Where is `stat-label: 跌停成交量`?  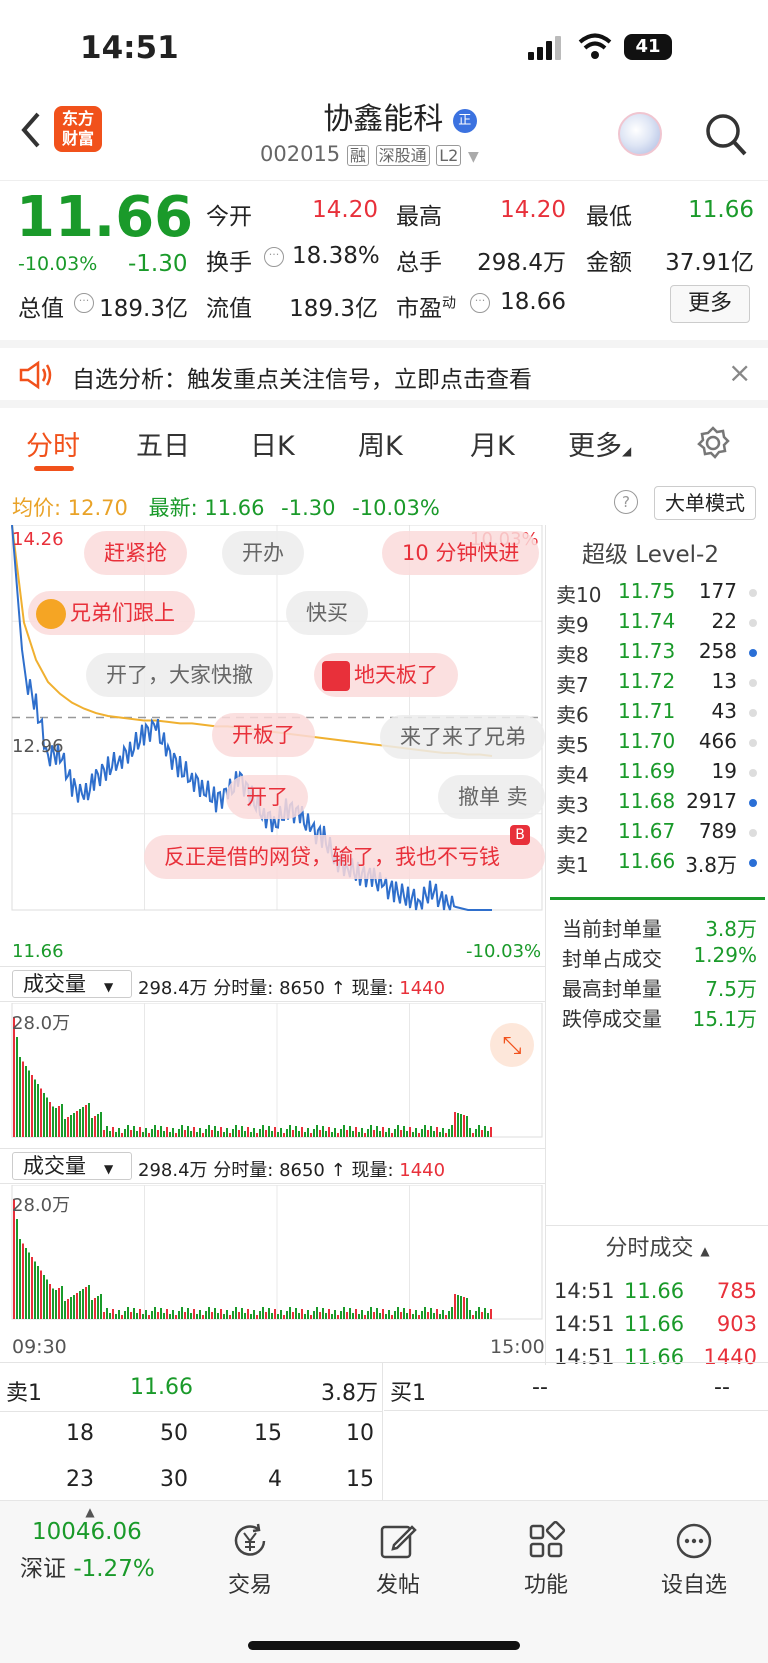
stat-label: 跌停成交量 is located at coordinates (612, 1019).